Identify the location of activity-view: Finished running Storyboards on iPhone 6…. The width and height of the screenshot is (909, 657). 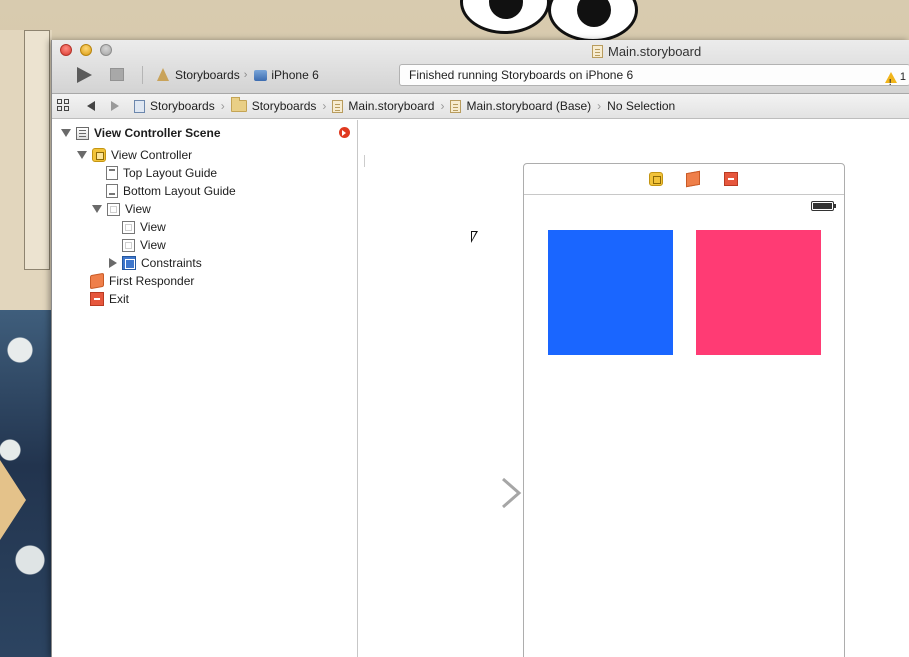
(654, 78).